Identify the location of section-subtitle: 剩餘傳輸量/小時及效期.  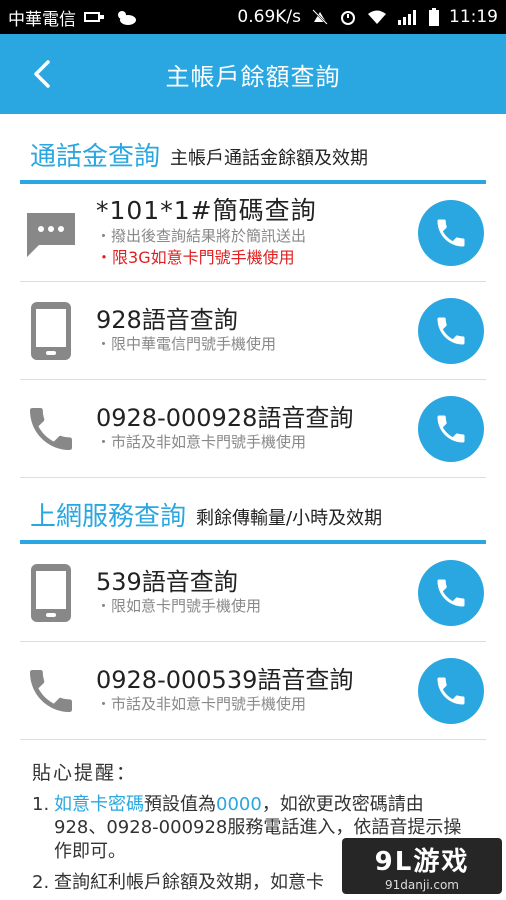
(289, 519).